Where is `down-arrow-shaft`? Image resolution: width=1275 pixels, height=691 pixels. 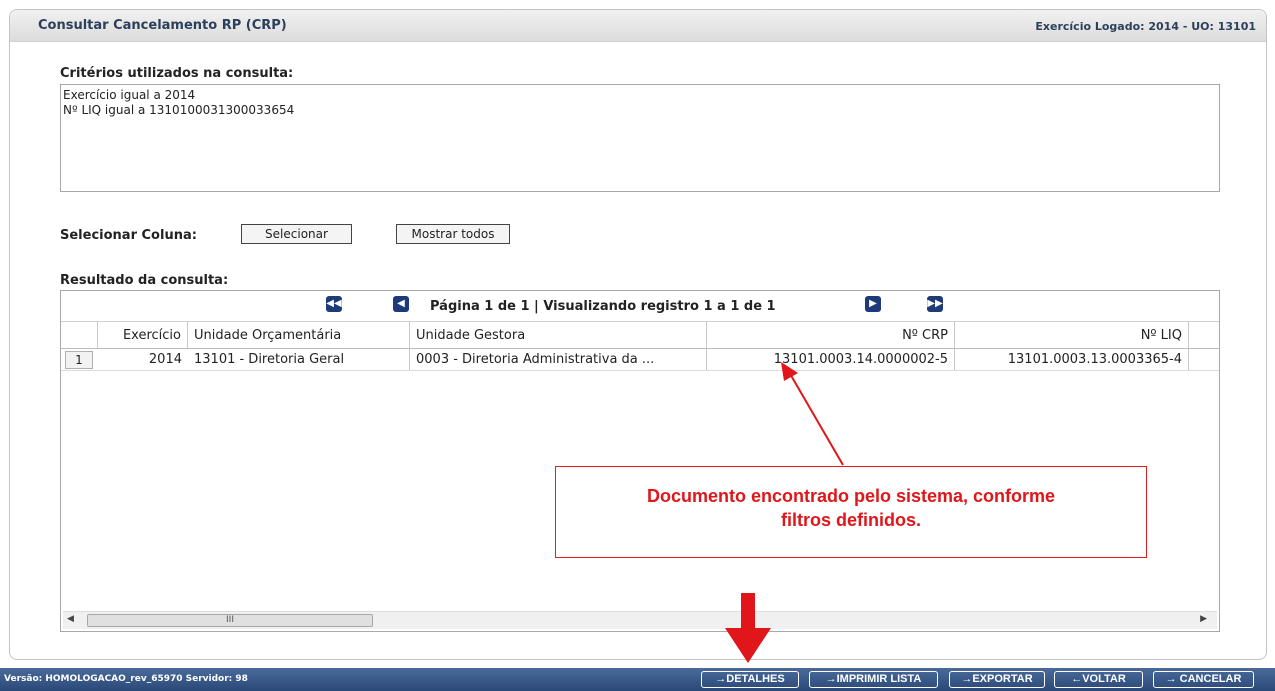
down-arrow-shaft is located at coordinates (748, 613).